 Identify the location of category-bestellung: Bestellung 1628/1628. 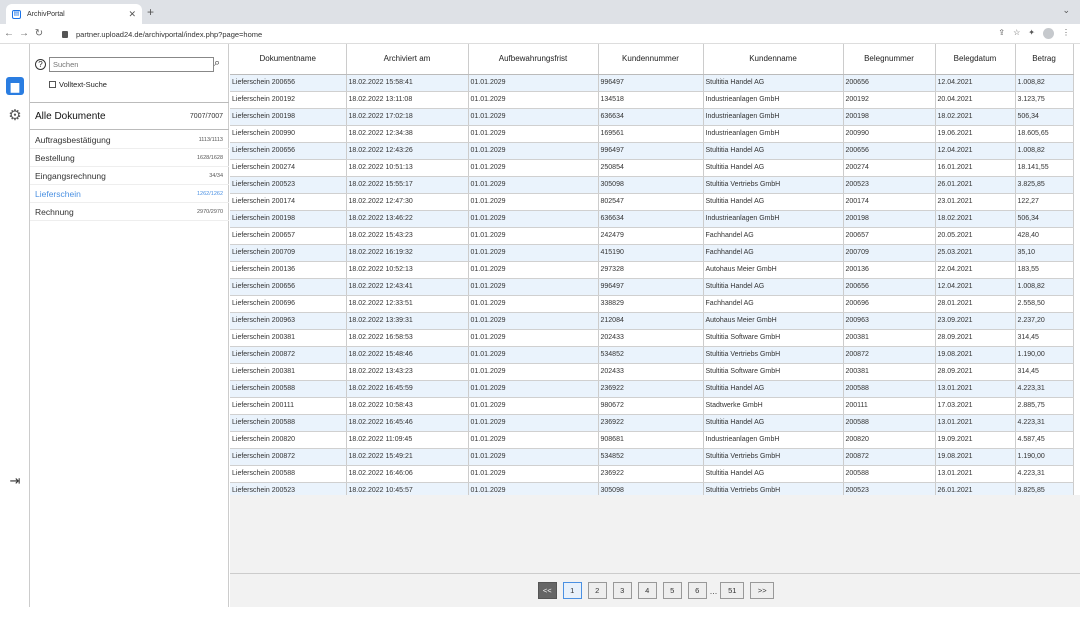
(129, 158).